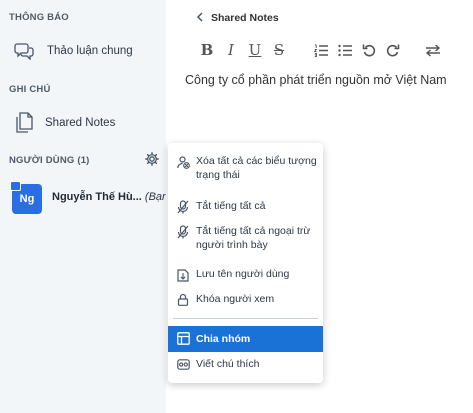  I want to click on sidebar-item-public-chat: Thảo luận chung, so click(83, 51).